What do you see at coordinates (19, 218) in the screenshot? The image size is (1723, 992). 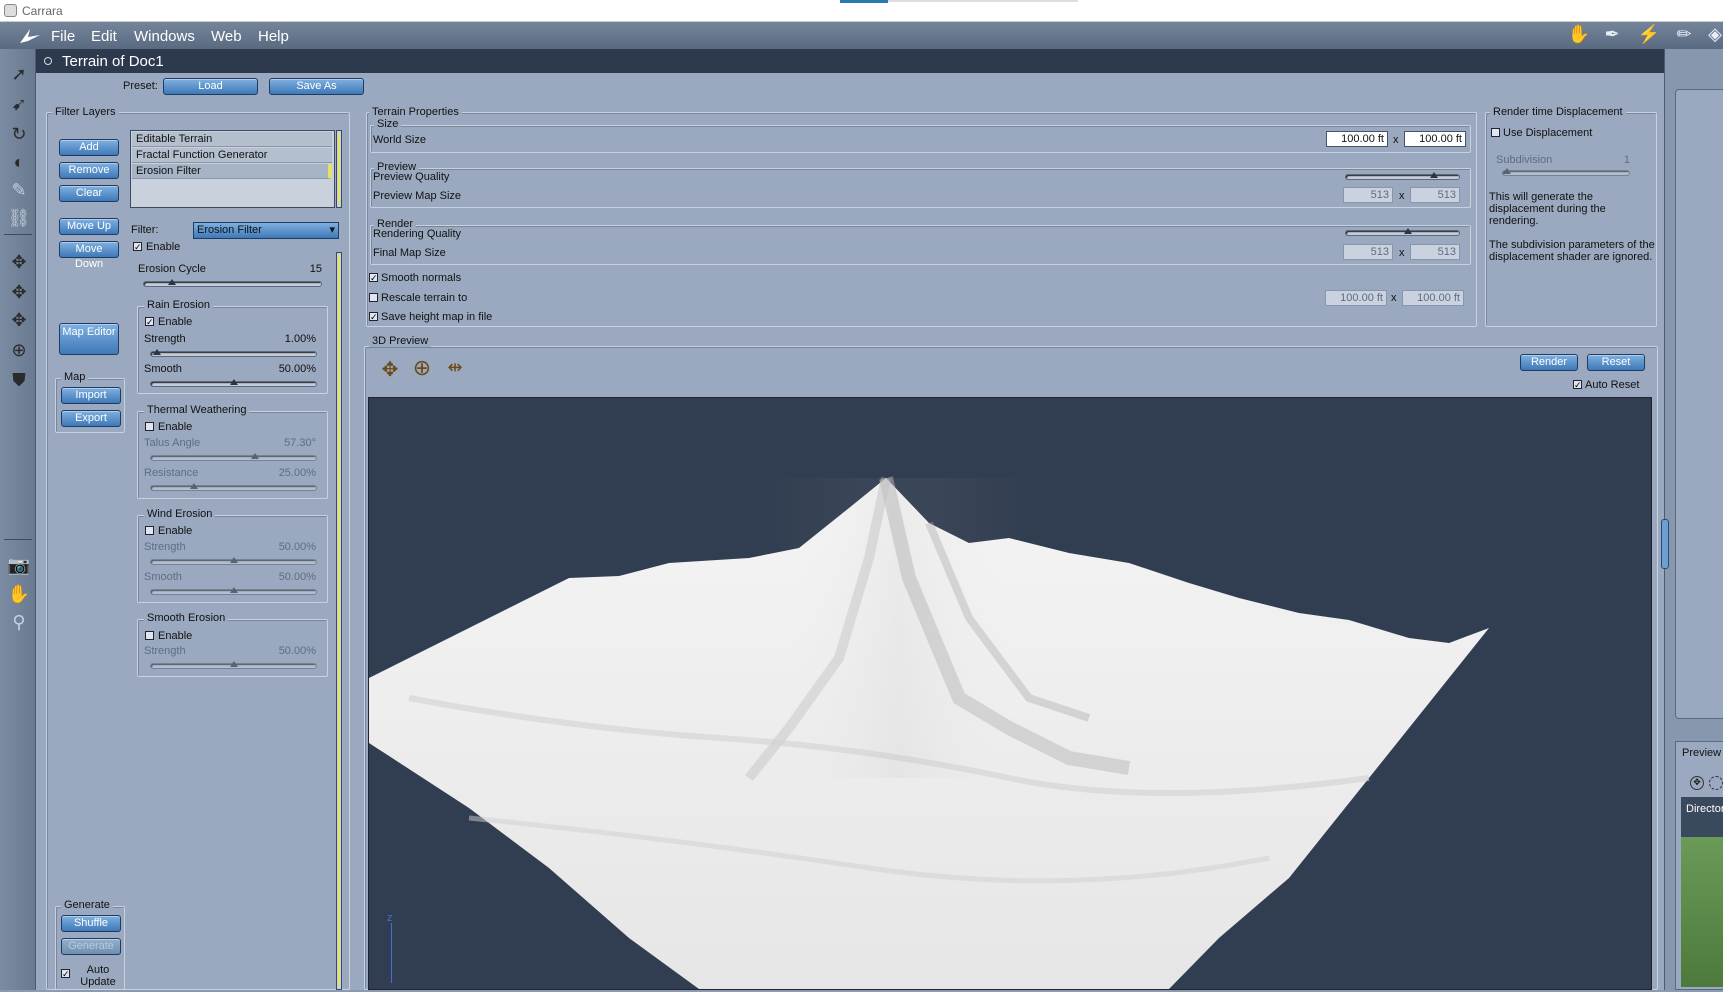 I see `link-tool-icon: ⛓` at bounding box center [19, 218].